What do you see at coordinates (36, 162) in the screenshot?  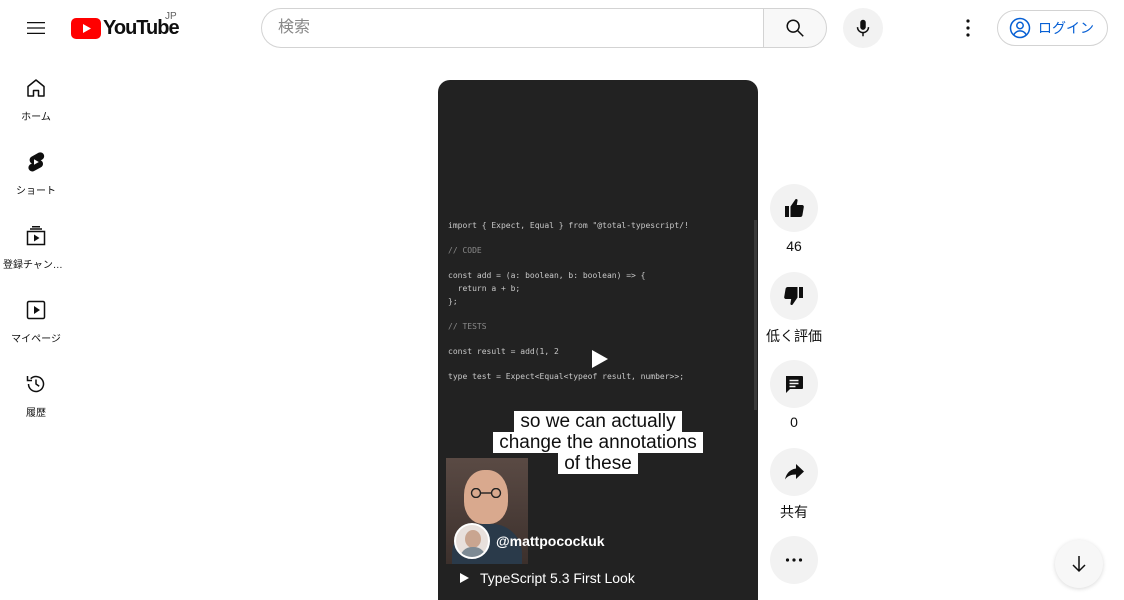 I see `shorts-icon` at bounding box center [36, 162].